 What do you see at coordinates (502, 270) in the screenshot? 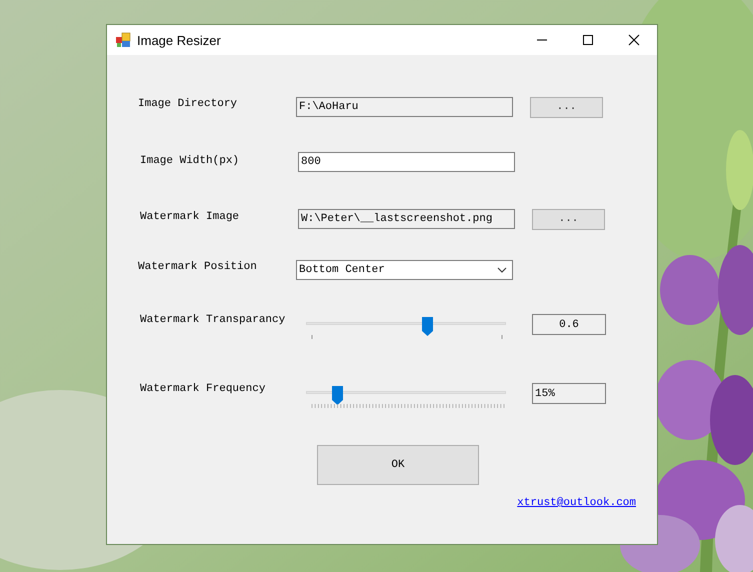
I see `chevron-down-icon` at bounding box center [502, 270].